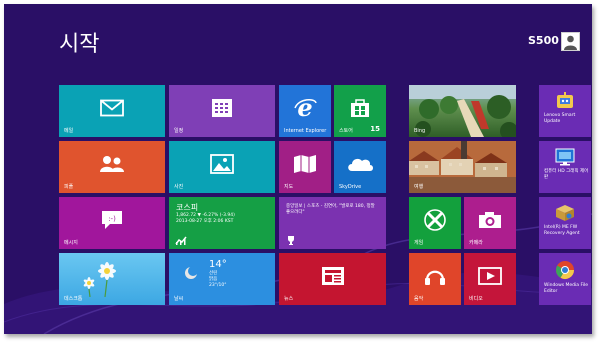  What do you see at coordinates (73, 299) in the screenshot?
I see `tile-label: 데스크톱` at bounding box center [73, 299].